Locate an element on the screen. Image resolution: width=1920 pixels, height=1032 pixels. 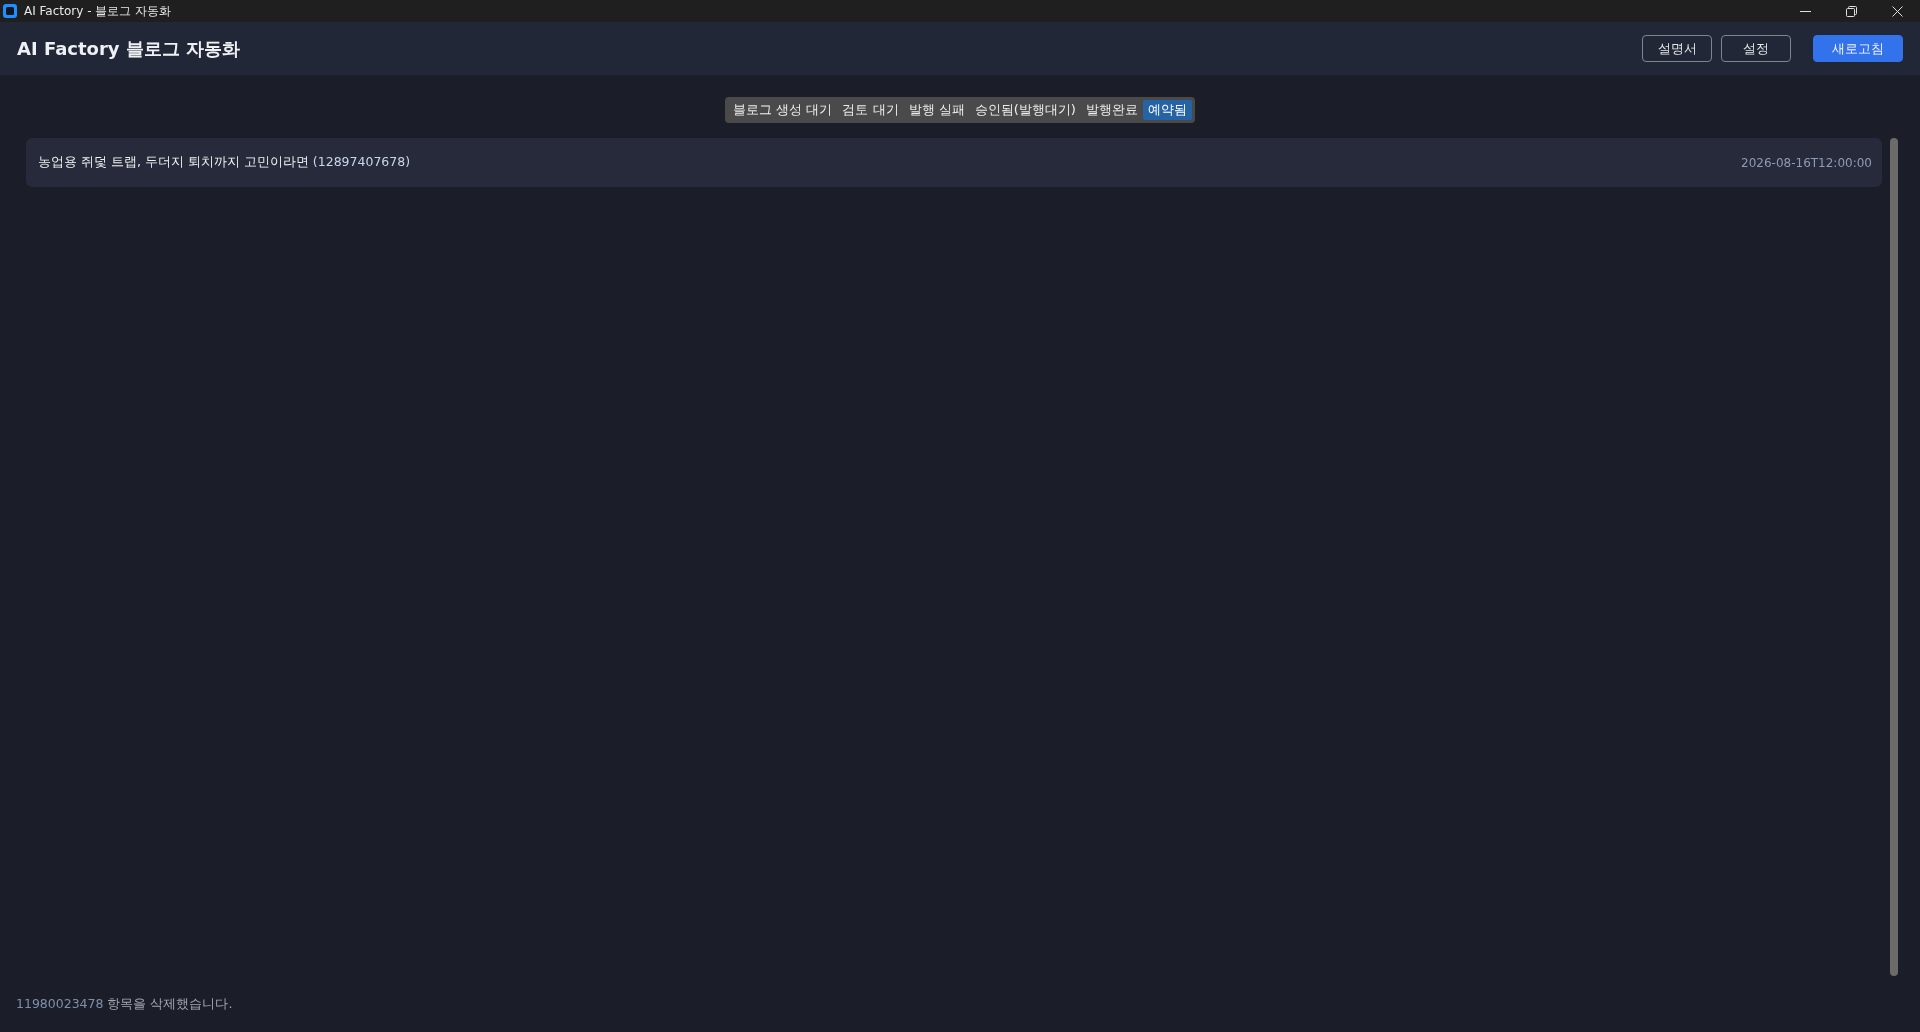
tab: 발행완료 is located at coordinates (1111, 110).